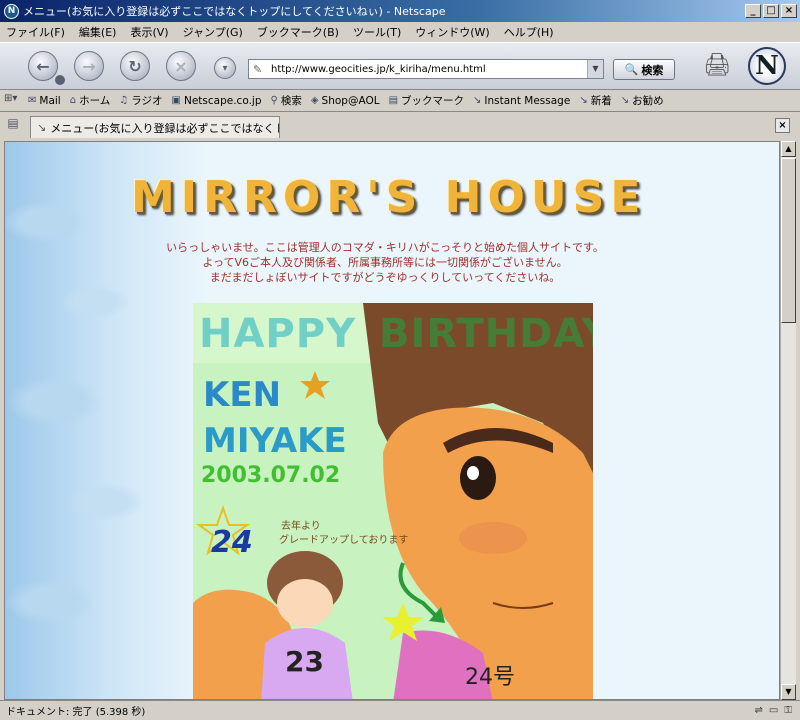 The width and height of the screenshot is (800, 720). I want to click on age-label: 24, so click(232, 542).